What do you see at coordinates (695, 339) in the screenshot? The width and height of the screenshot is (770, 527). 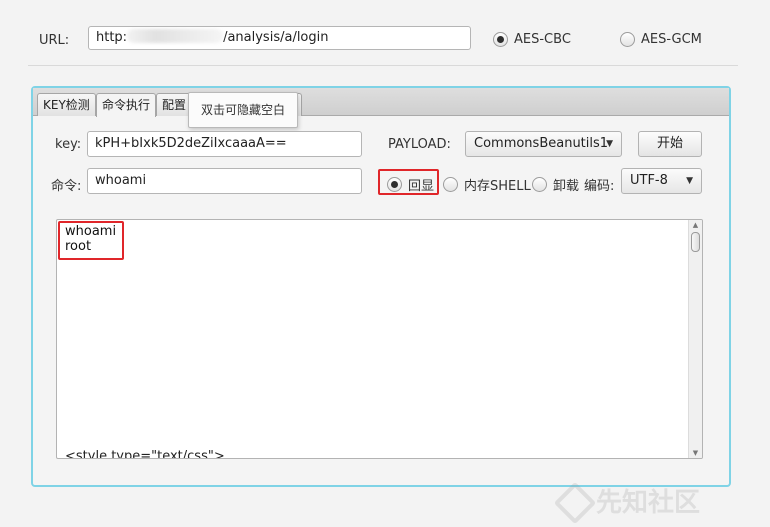 I see `vertical-scrollbar: ▲ ▼` at bounding box center [695, 339].